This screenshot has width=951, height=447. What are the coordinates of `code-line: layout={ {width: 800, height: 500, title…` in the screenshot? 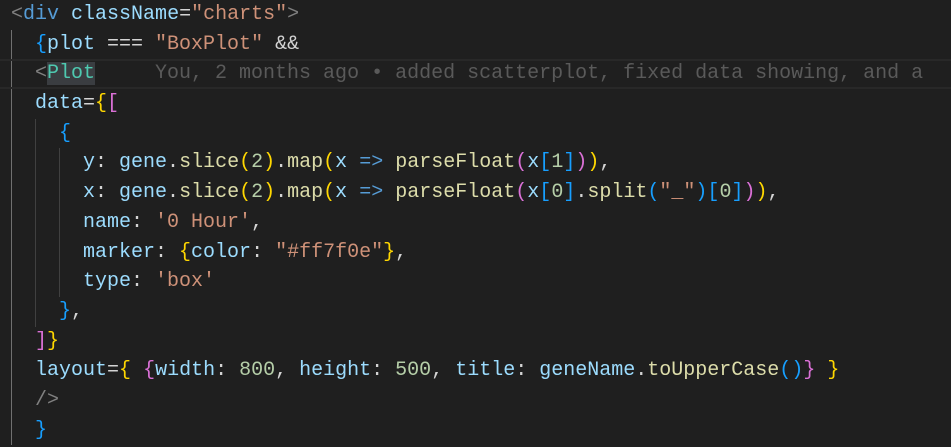 It's located at (475, 371).